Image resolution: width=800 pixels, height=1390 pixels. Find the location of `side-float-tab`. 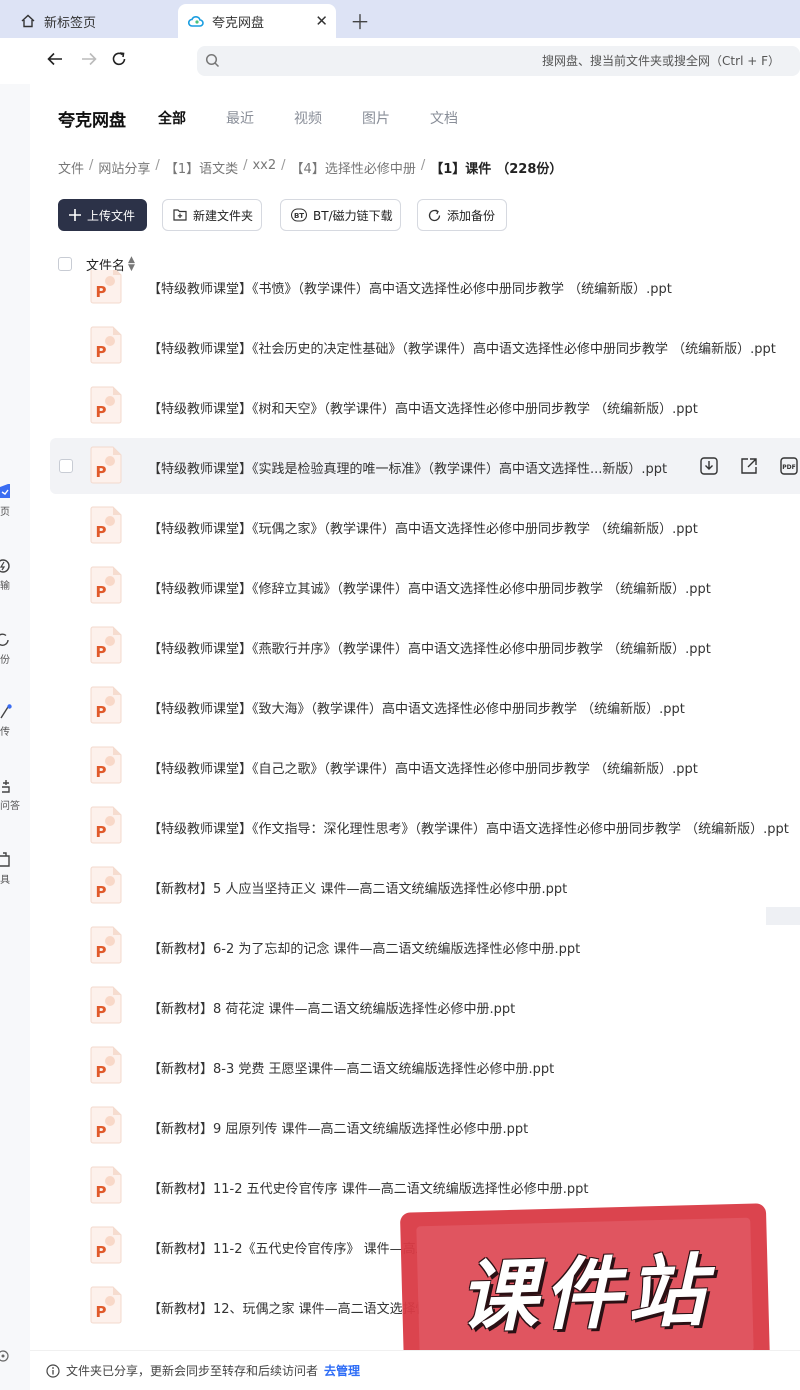

side-float-tab is located at coordinates (783, 916).